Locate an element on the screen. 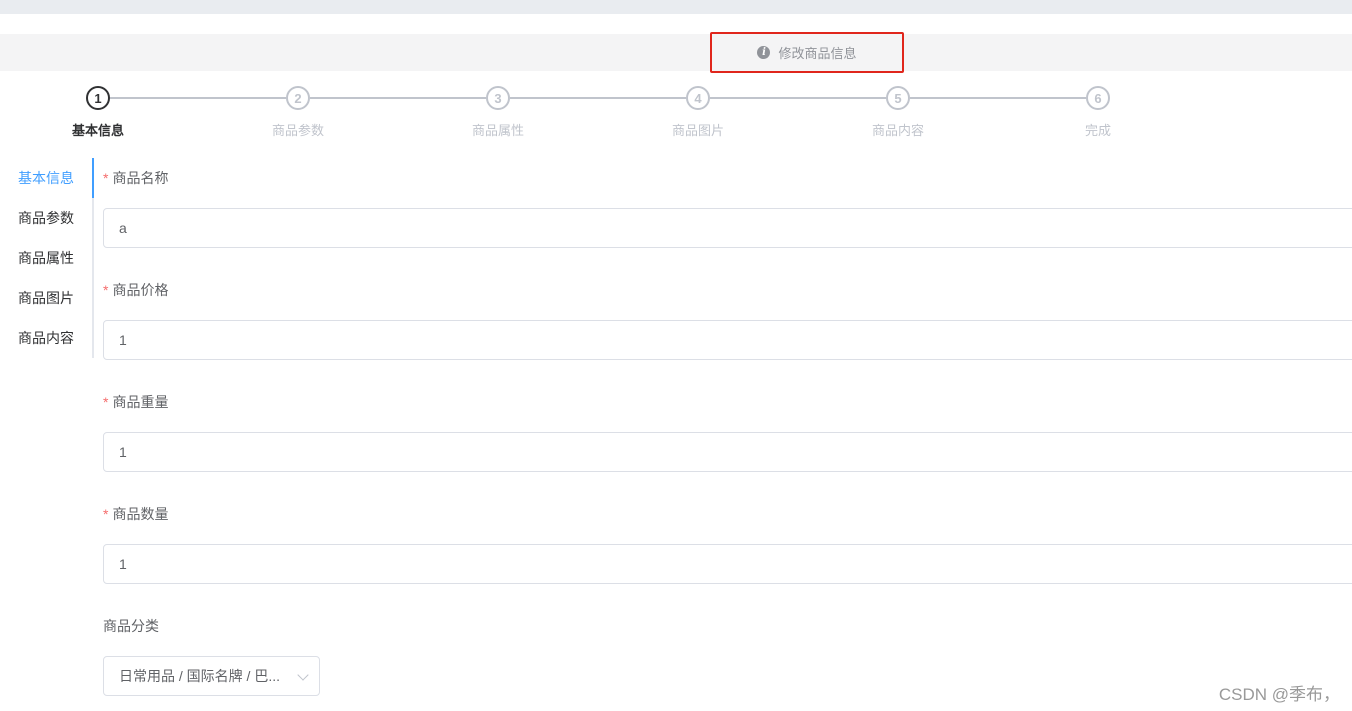 Image resolution: width=1352 pixels, height=711 pixels. step-label: 完成 is located at coordinates (1097, 130).